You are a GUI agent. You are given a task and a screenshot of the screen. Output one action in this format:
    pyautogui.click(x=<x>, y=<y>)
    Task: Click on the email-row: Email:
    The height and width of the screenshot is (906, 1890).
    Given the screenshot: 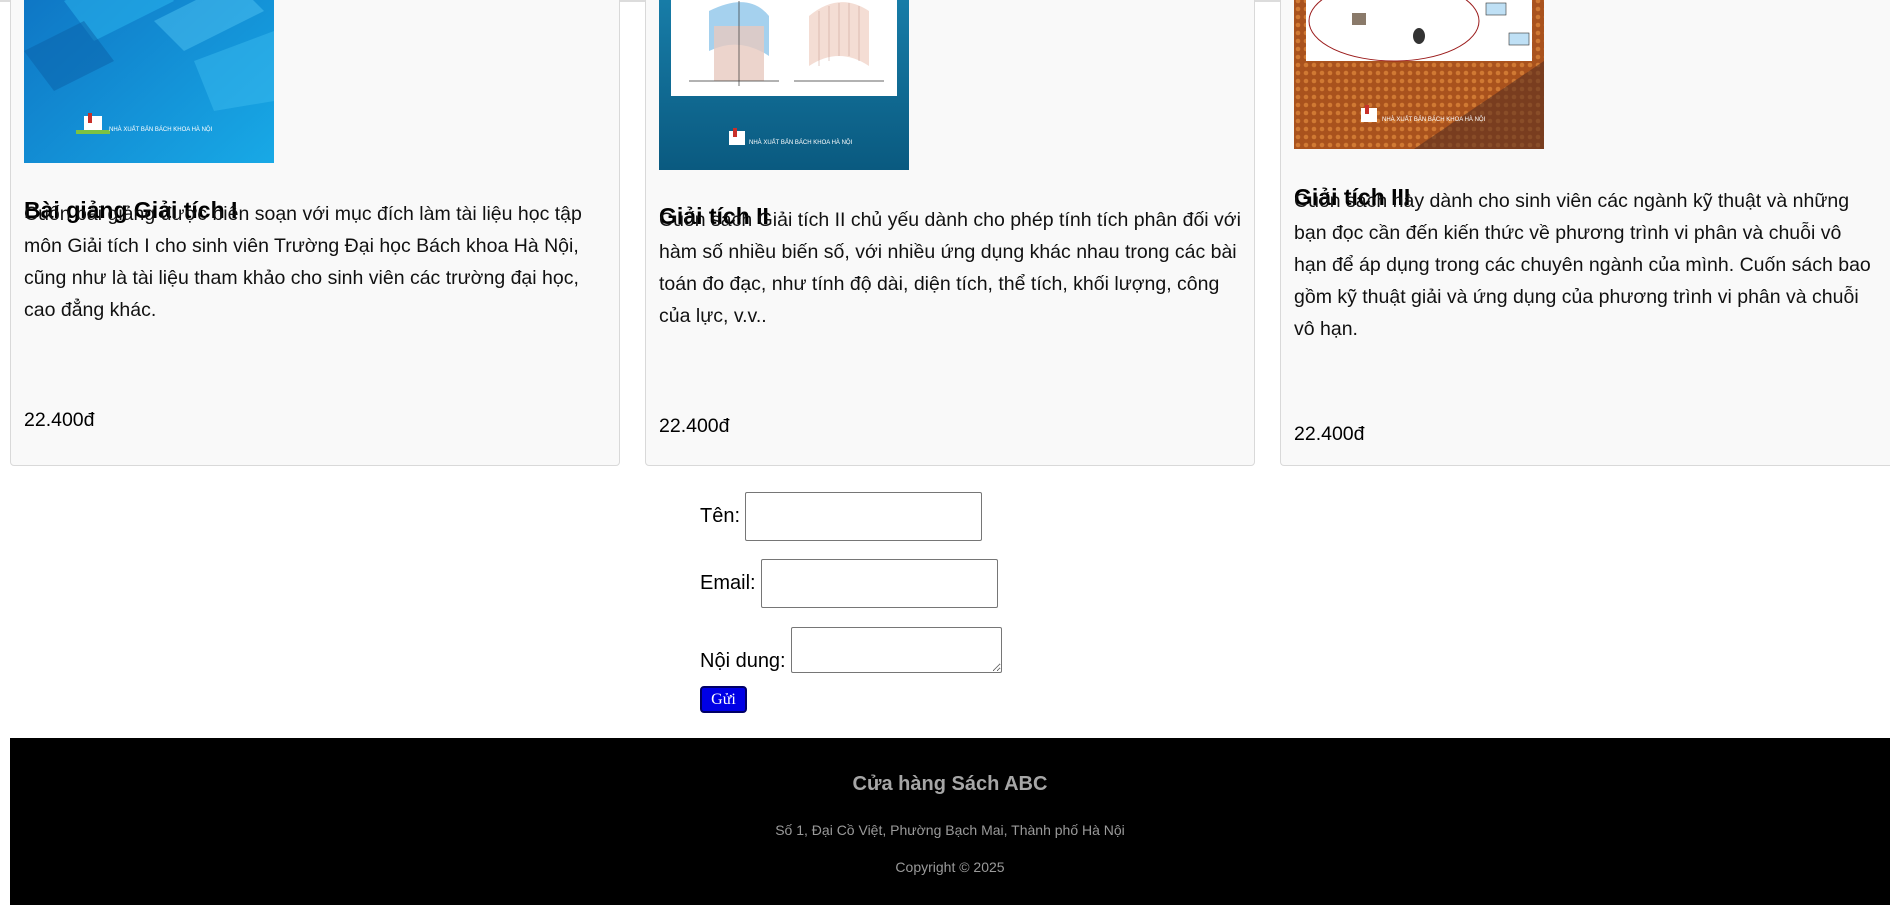 What is the action you would take?
    pyautogui.click(x=849, y=583)
    